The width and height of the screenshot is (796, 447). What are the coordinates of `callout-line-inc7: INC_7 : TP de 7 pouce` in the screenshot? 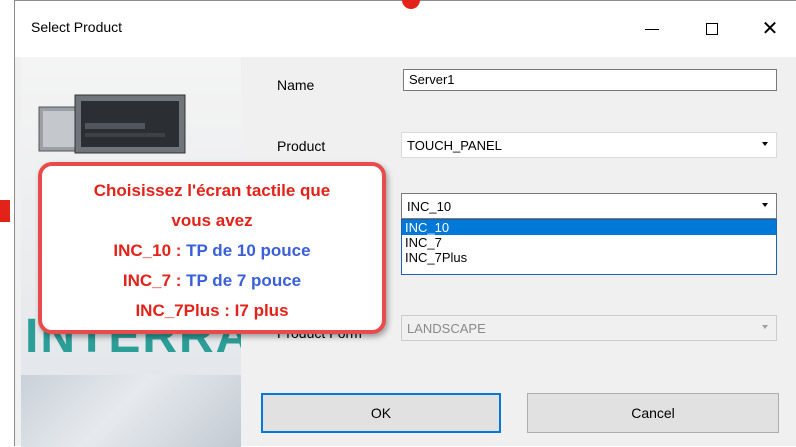 It's located at (212, 281).